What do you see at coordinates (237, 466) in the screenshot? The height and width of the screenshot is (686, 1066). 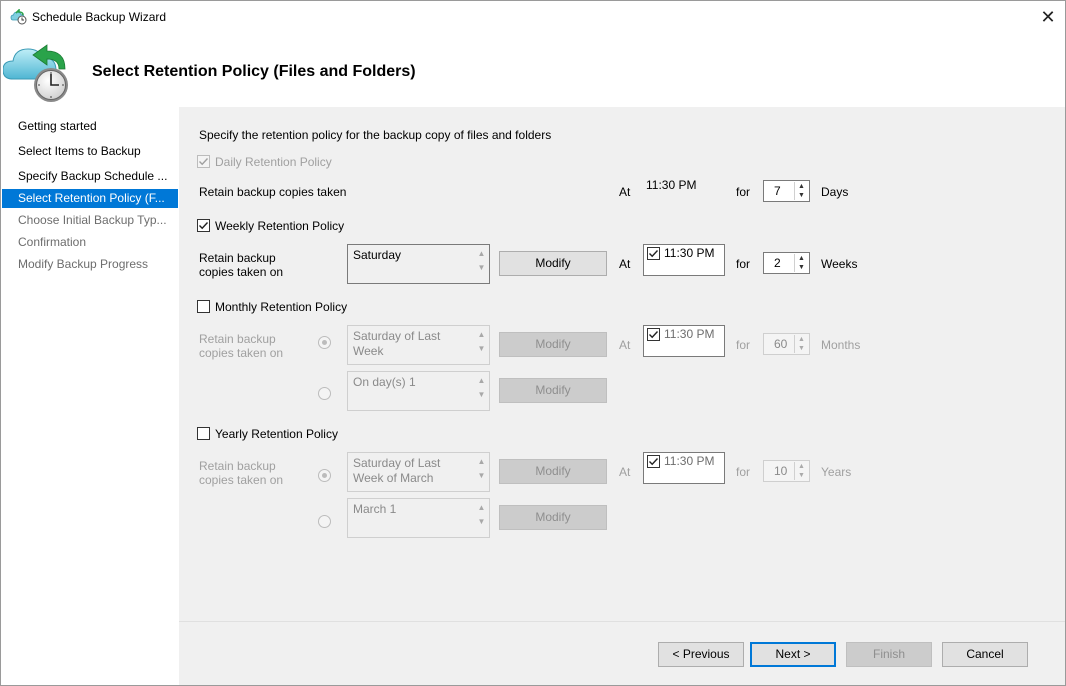 I see `yearly-retain-label-1: Retain backup` at bounding box center [237, 466].